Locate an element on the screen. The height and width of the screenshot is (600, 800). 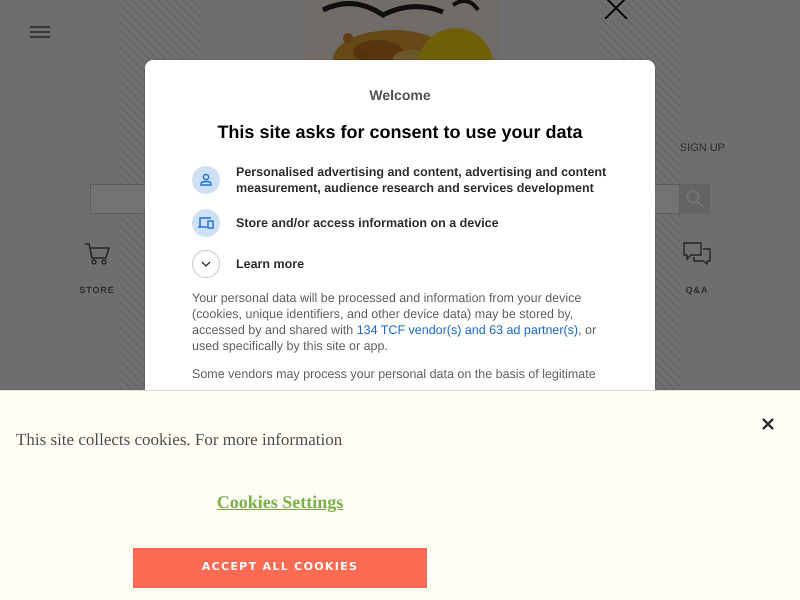
chevron-down-icon is located at coordinates (206, 264).